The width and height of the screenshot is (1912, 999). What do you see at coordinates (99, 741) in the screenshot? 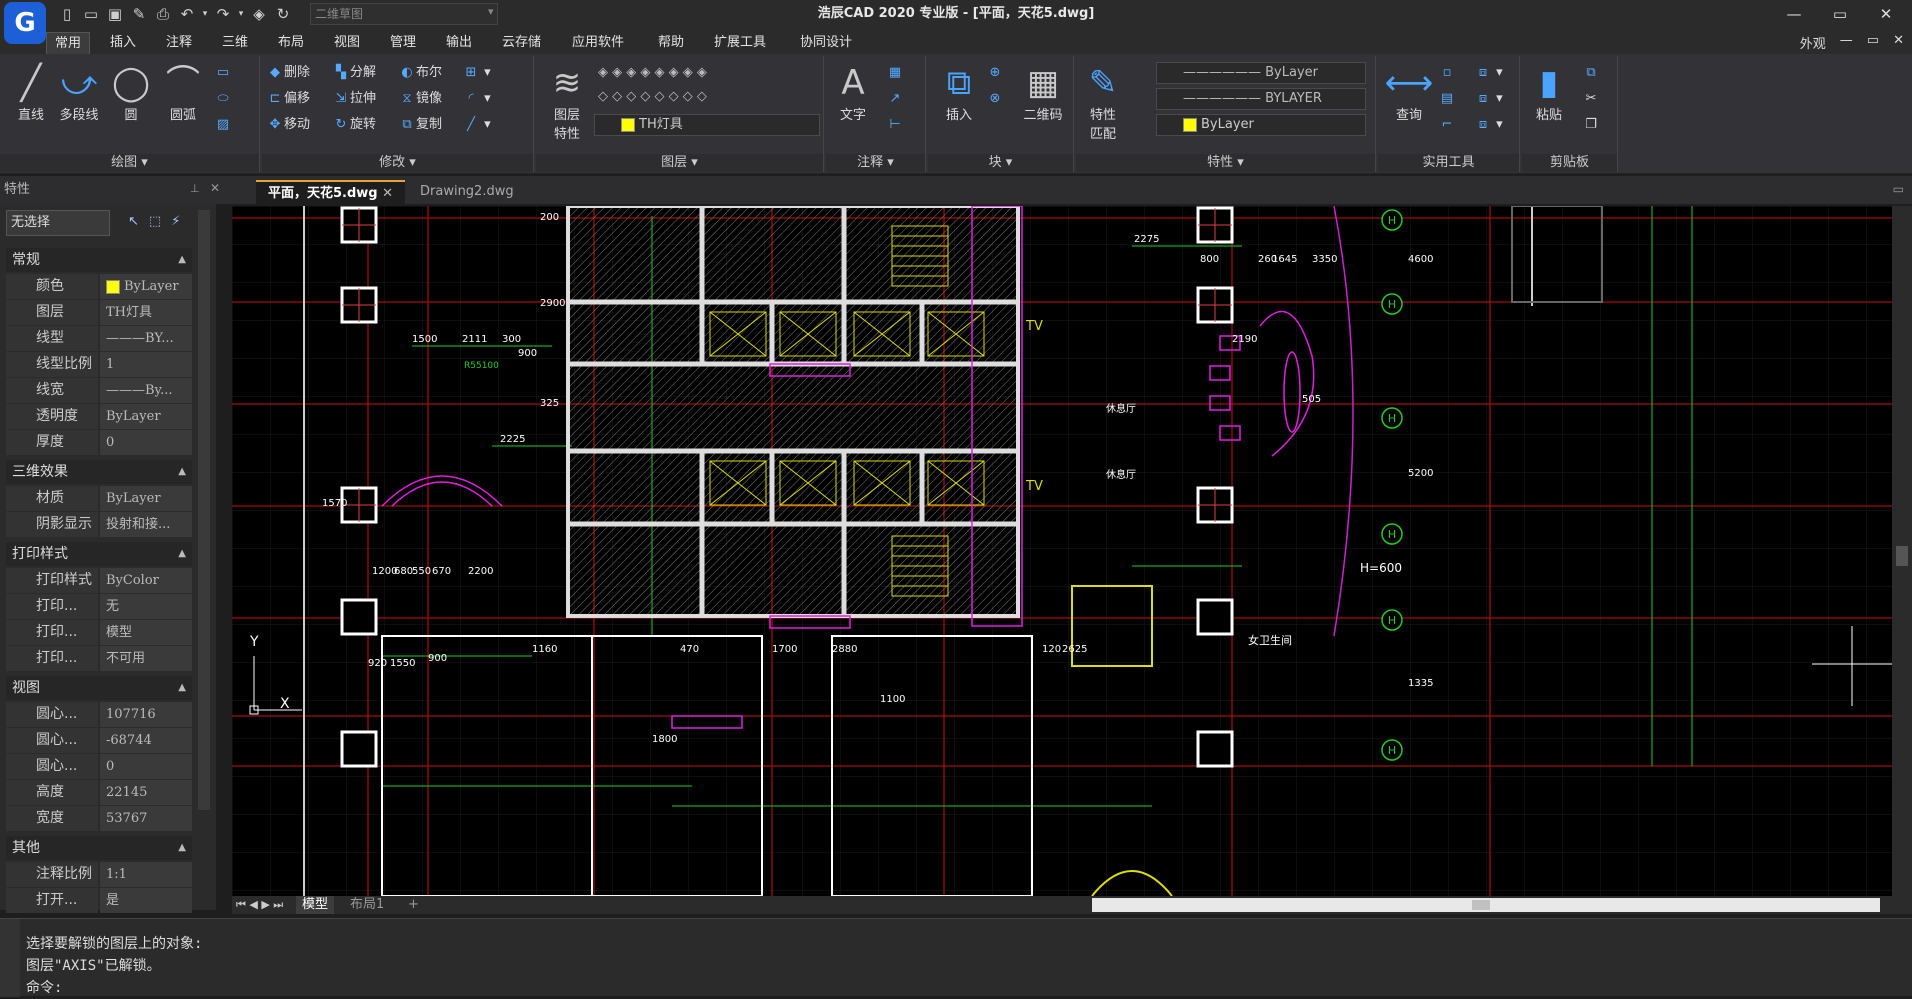
I see `prop-row-center-y: 圆心... -68744` at bounding box center [99, 741].